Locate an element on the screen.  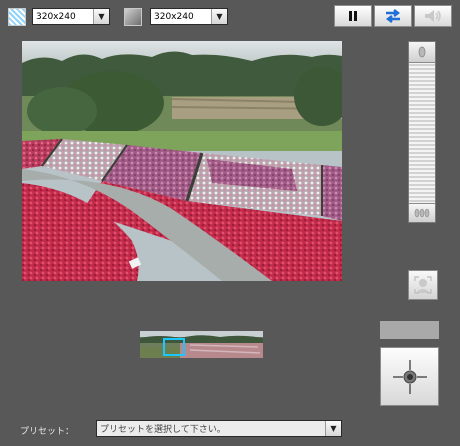
resolution-select-right: 320x240 ▼ is located at coordinates (189, 16).